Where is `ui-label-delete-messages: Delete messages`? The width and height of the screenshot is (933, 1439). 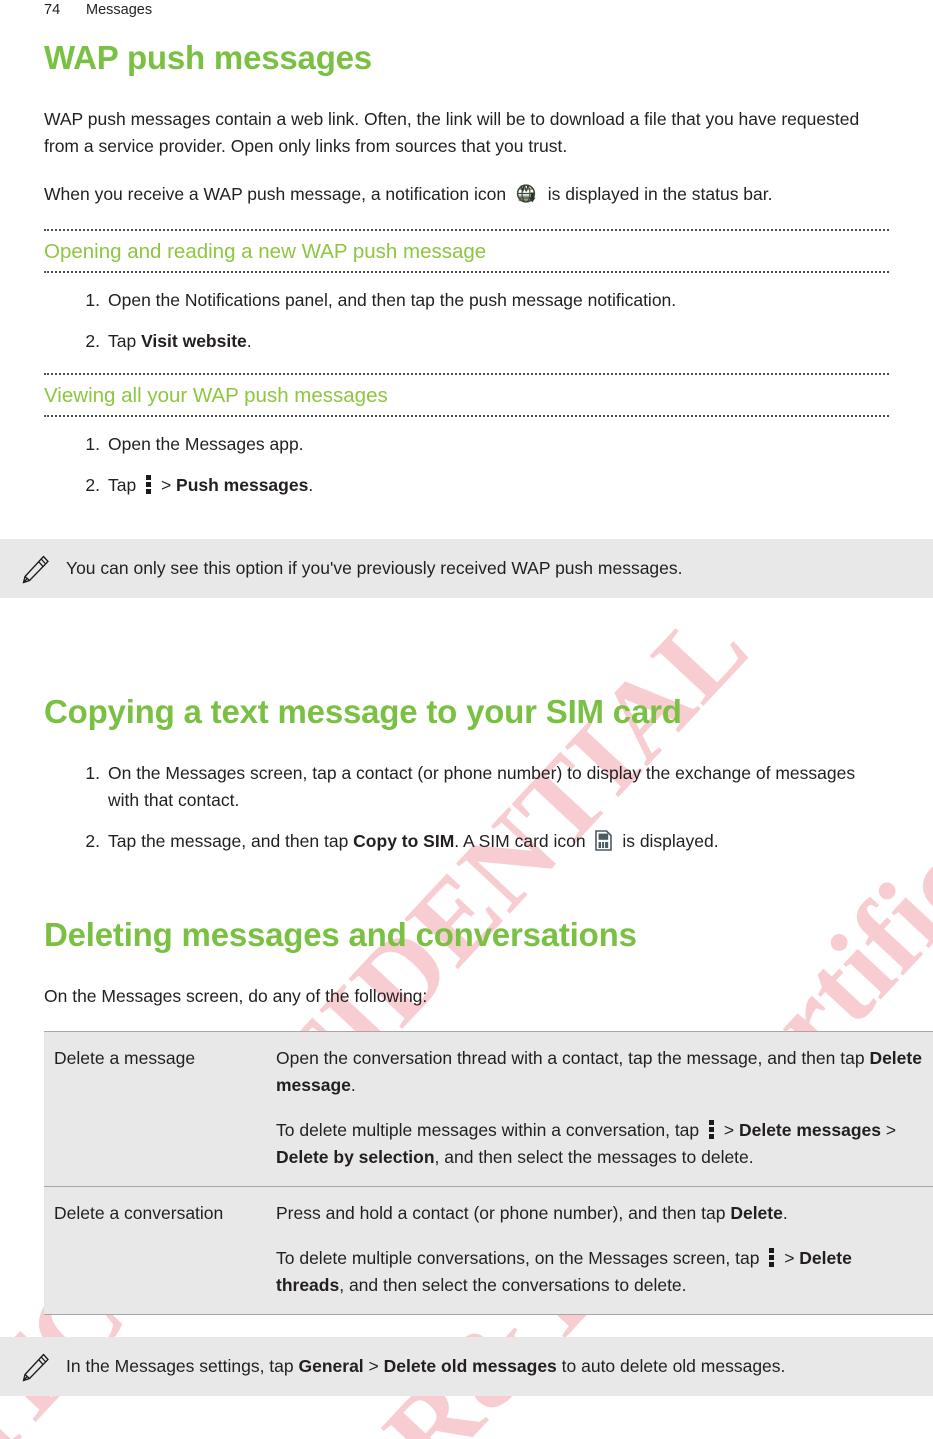 ui-label-delete-messages: Delete messages is located at coordinates (810, 1130).